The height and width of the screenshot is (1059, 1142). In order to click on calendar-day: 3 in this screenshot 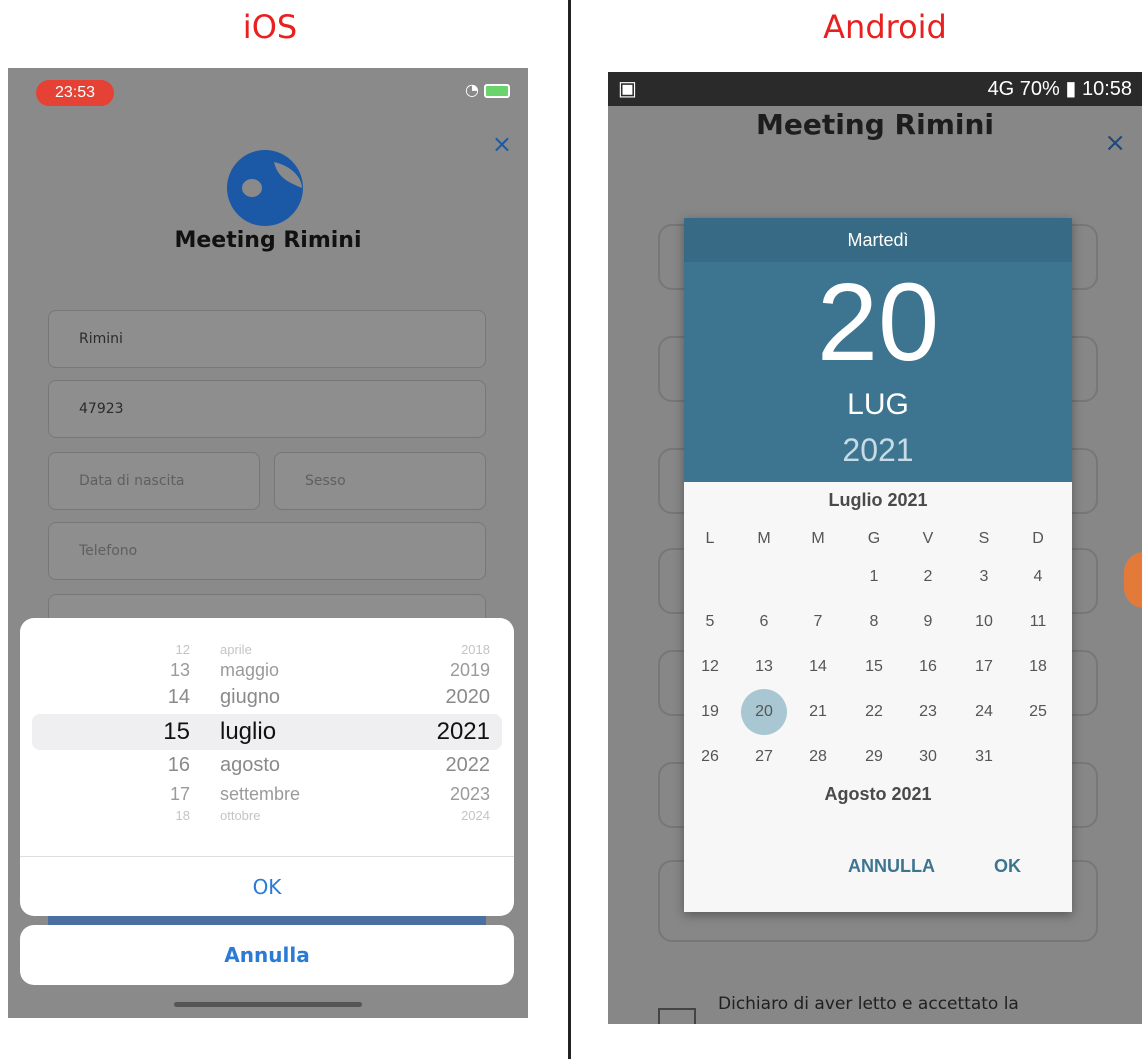, I will do `click(984, 577)`.